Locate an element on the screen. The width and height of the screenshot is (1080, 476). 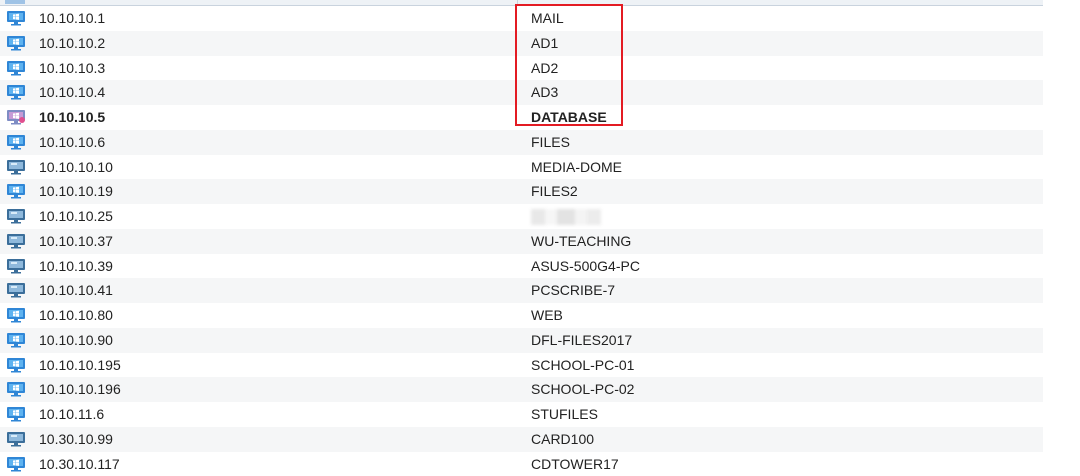
host-ip: 10.10.10.25 is located at coordinates (76, 216).